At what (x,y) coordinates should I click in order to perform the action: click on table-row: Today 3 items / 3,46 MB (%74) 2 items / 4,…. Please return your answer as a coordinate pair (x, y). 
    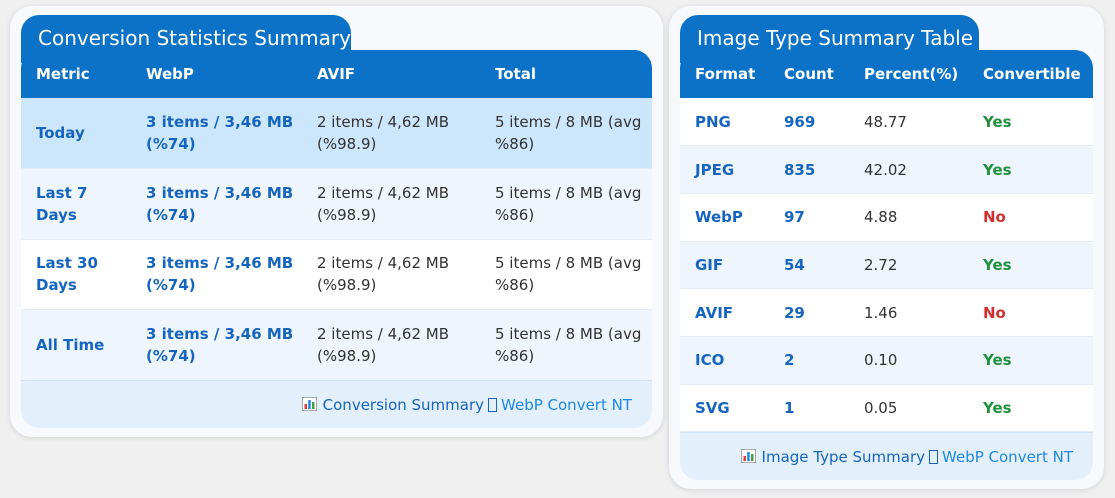
    Looking at the image, I should click on (336, 133).